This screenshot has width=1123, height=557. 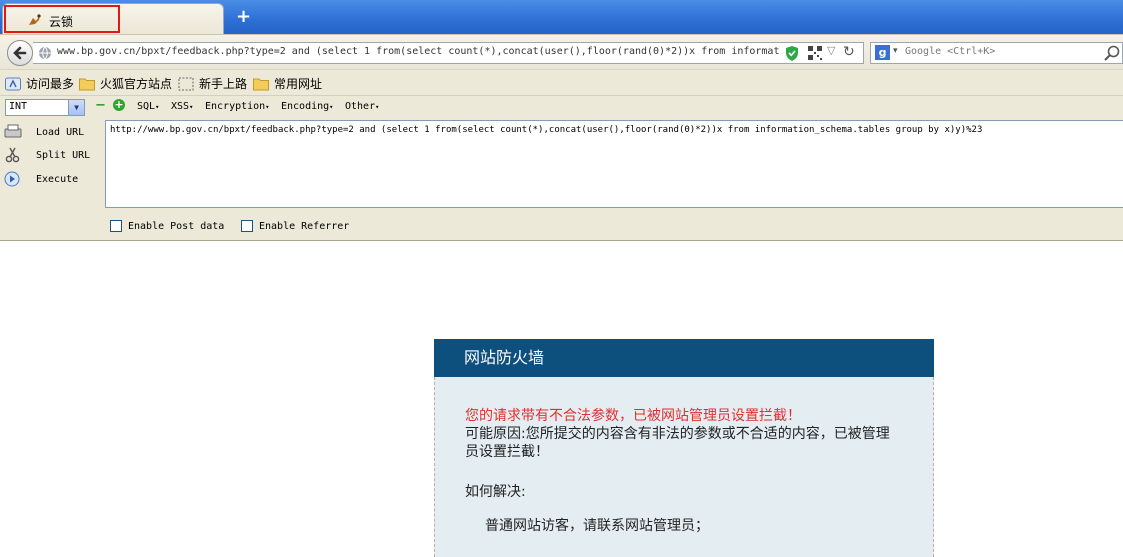 What do you see at coordinates (186, 83) in the screenshot?
I see `dashed-folder-icon` at bounding box center [186, 83].